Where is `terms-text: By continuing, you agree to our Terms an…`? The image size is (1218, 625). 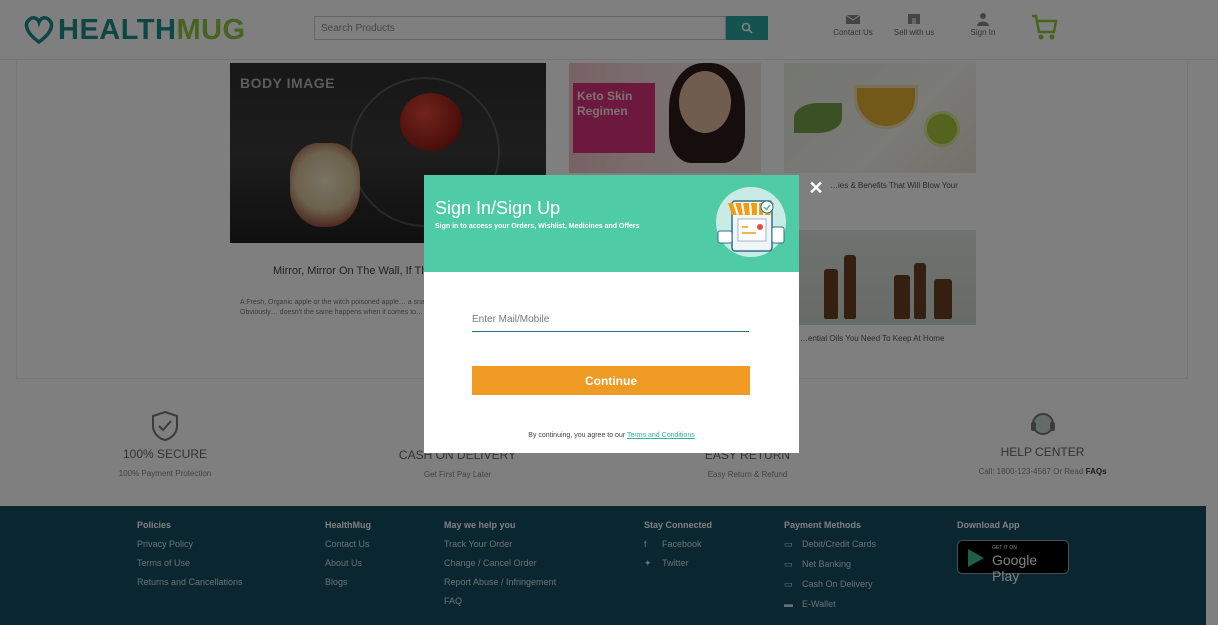 terms-text: By continuing, you agree to our Terms an… is located at coordinates (611, 435).